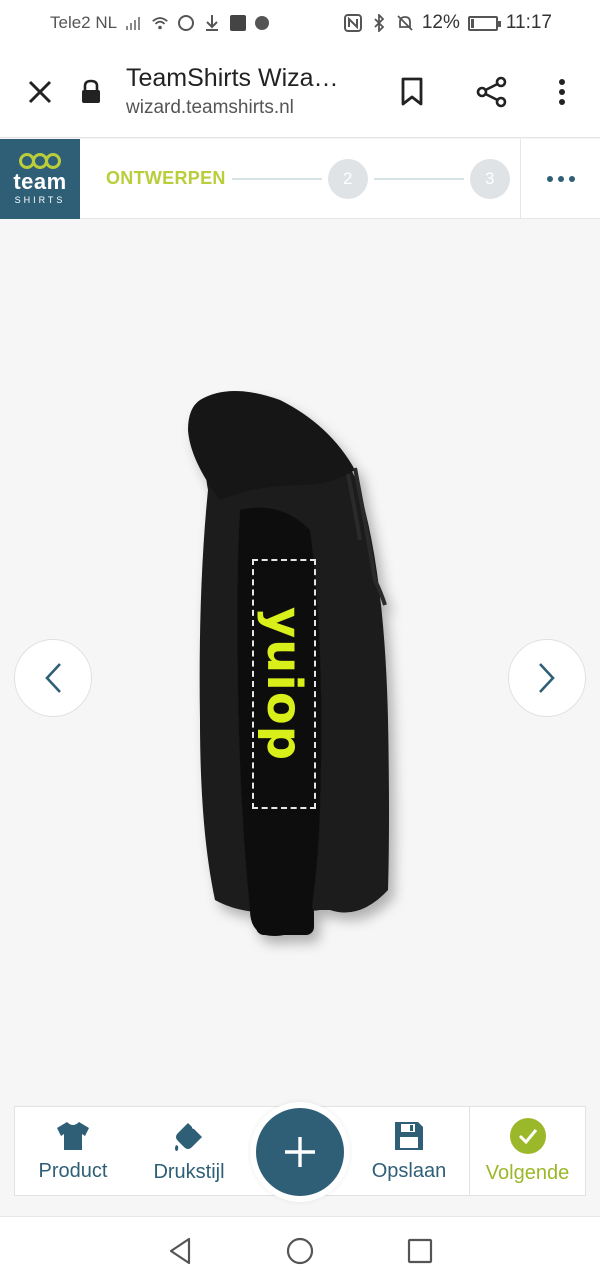 Image resolution: width=600 pixels, height=1285 pixels. Describe the element at coordinates (489, 178) in the screenshot. I see `step-3-indicator: 3` at that location.